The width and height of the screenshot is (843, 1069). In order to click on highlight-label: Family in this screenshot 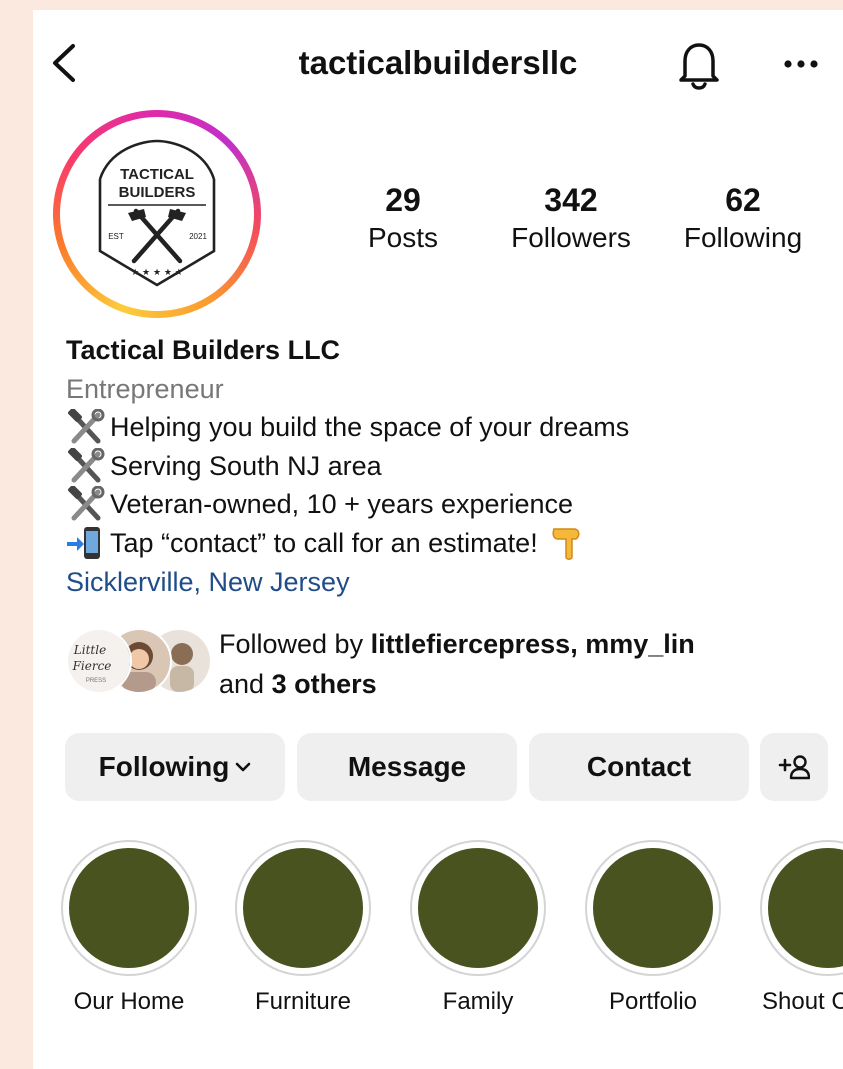, I will do `click(478, 1001)`.